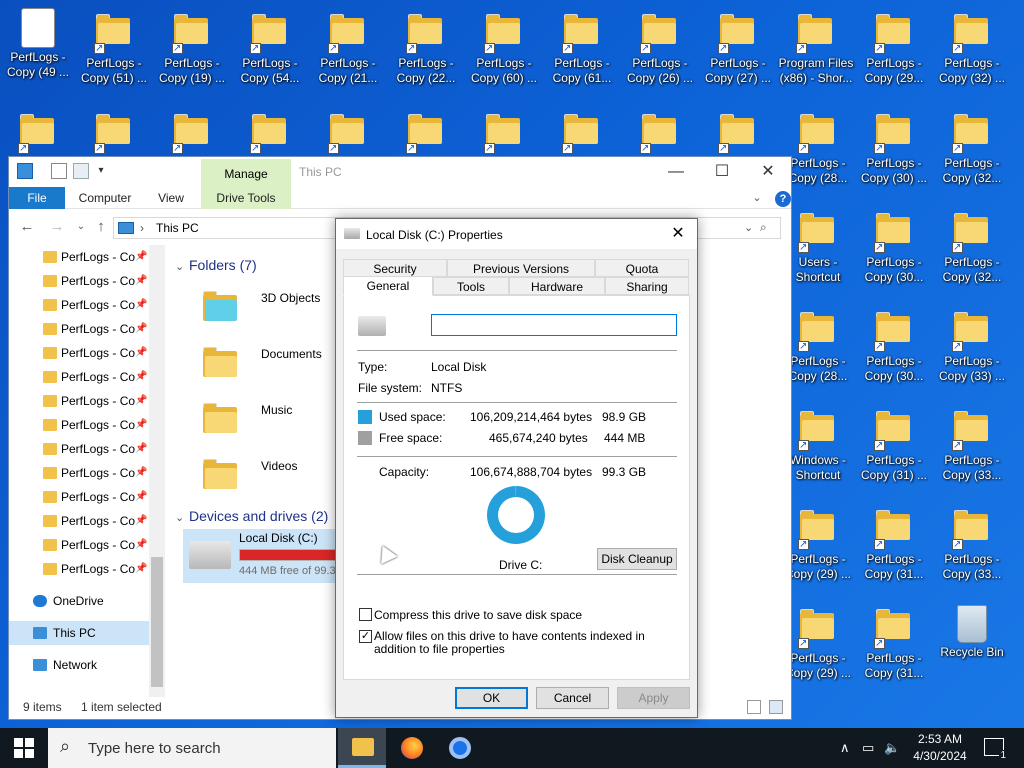  Describe the element at coordinates (521, 268) in the screenshot. I see `tab-previous-versions: Previous Versions` at that location.